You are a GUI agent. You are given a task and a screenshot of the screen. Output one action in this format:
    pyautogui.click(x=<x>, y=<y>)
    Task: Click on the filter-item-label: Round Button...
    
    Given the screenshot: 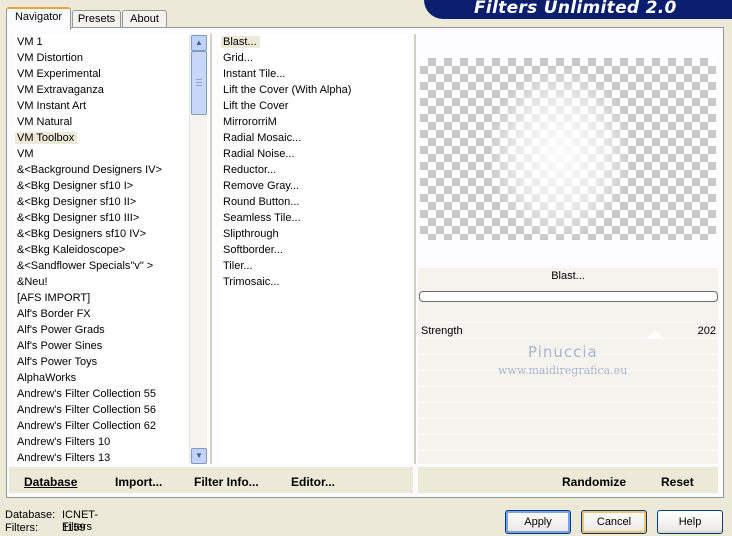 What is the action you would take?
    pyautogui.click(x=261, y=202)
    